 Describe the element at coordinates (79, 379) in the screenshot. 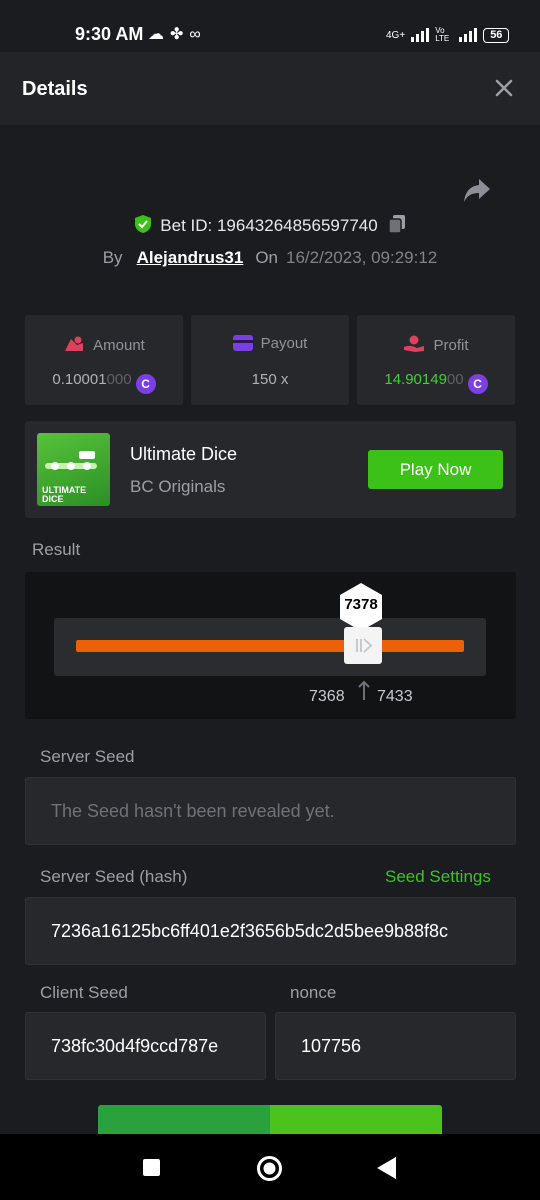

I see `amount-value: 0.10001` at that location.